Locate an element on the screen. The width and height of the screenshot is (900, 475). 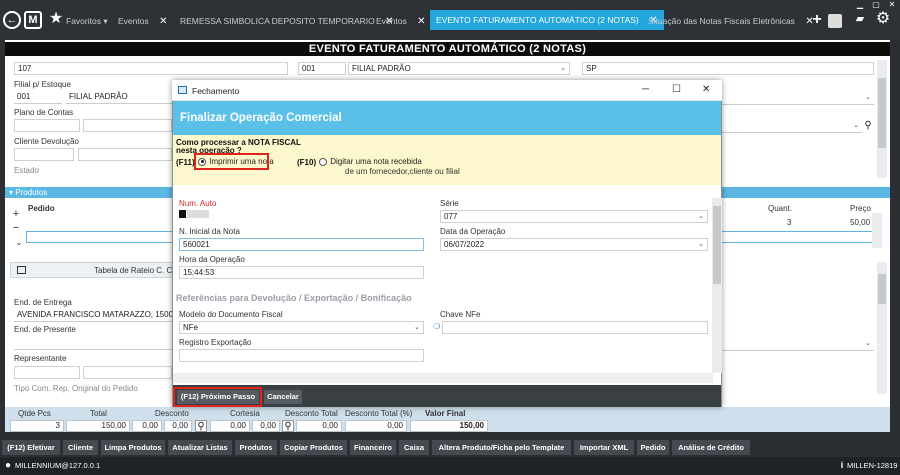
representante-code is located at coordinates (47, 372).